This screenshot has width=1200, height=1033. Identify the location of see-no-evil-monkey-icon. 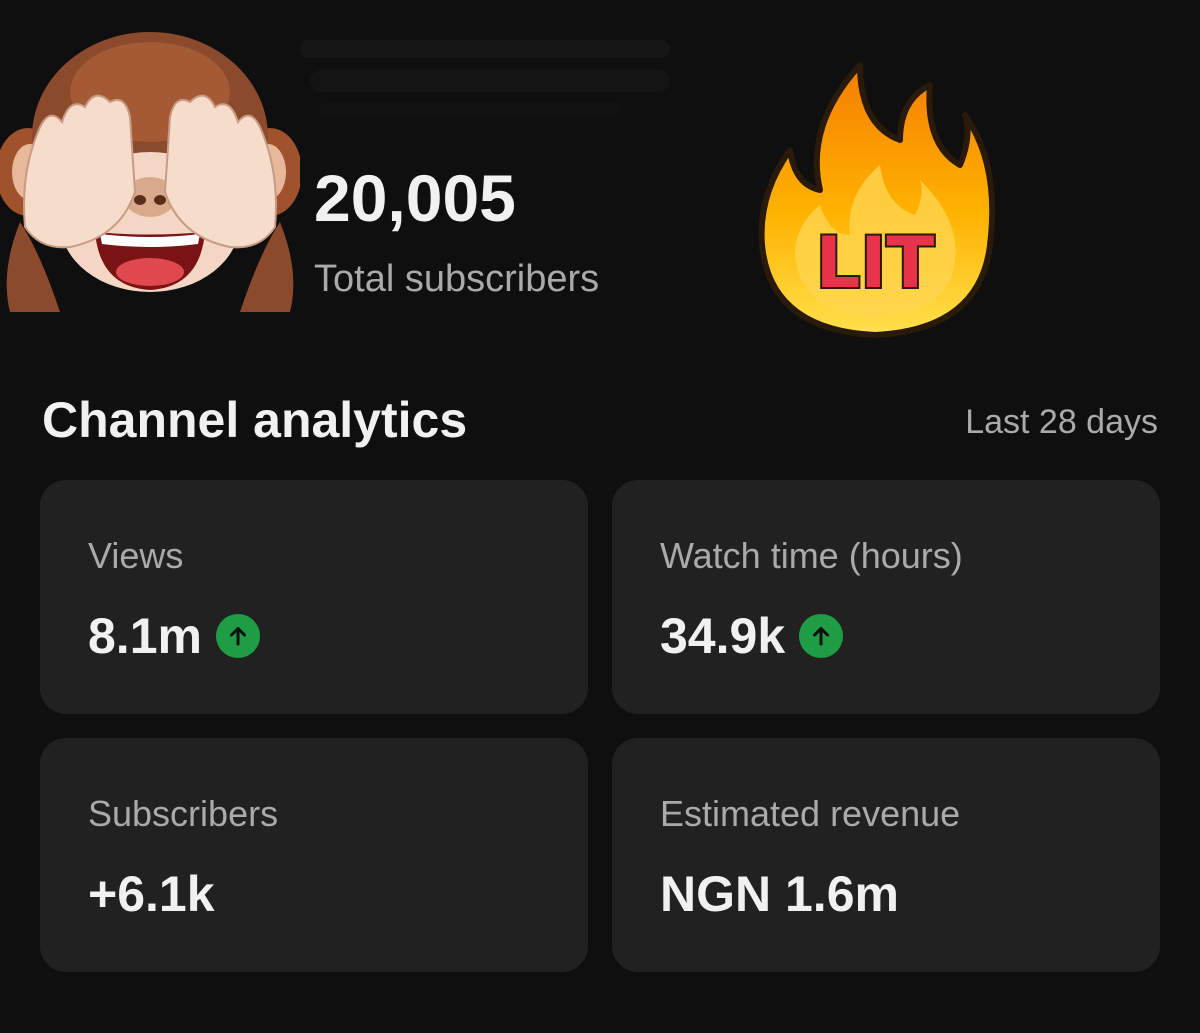
(150, 172).